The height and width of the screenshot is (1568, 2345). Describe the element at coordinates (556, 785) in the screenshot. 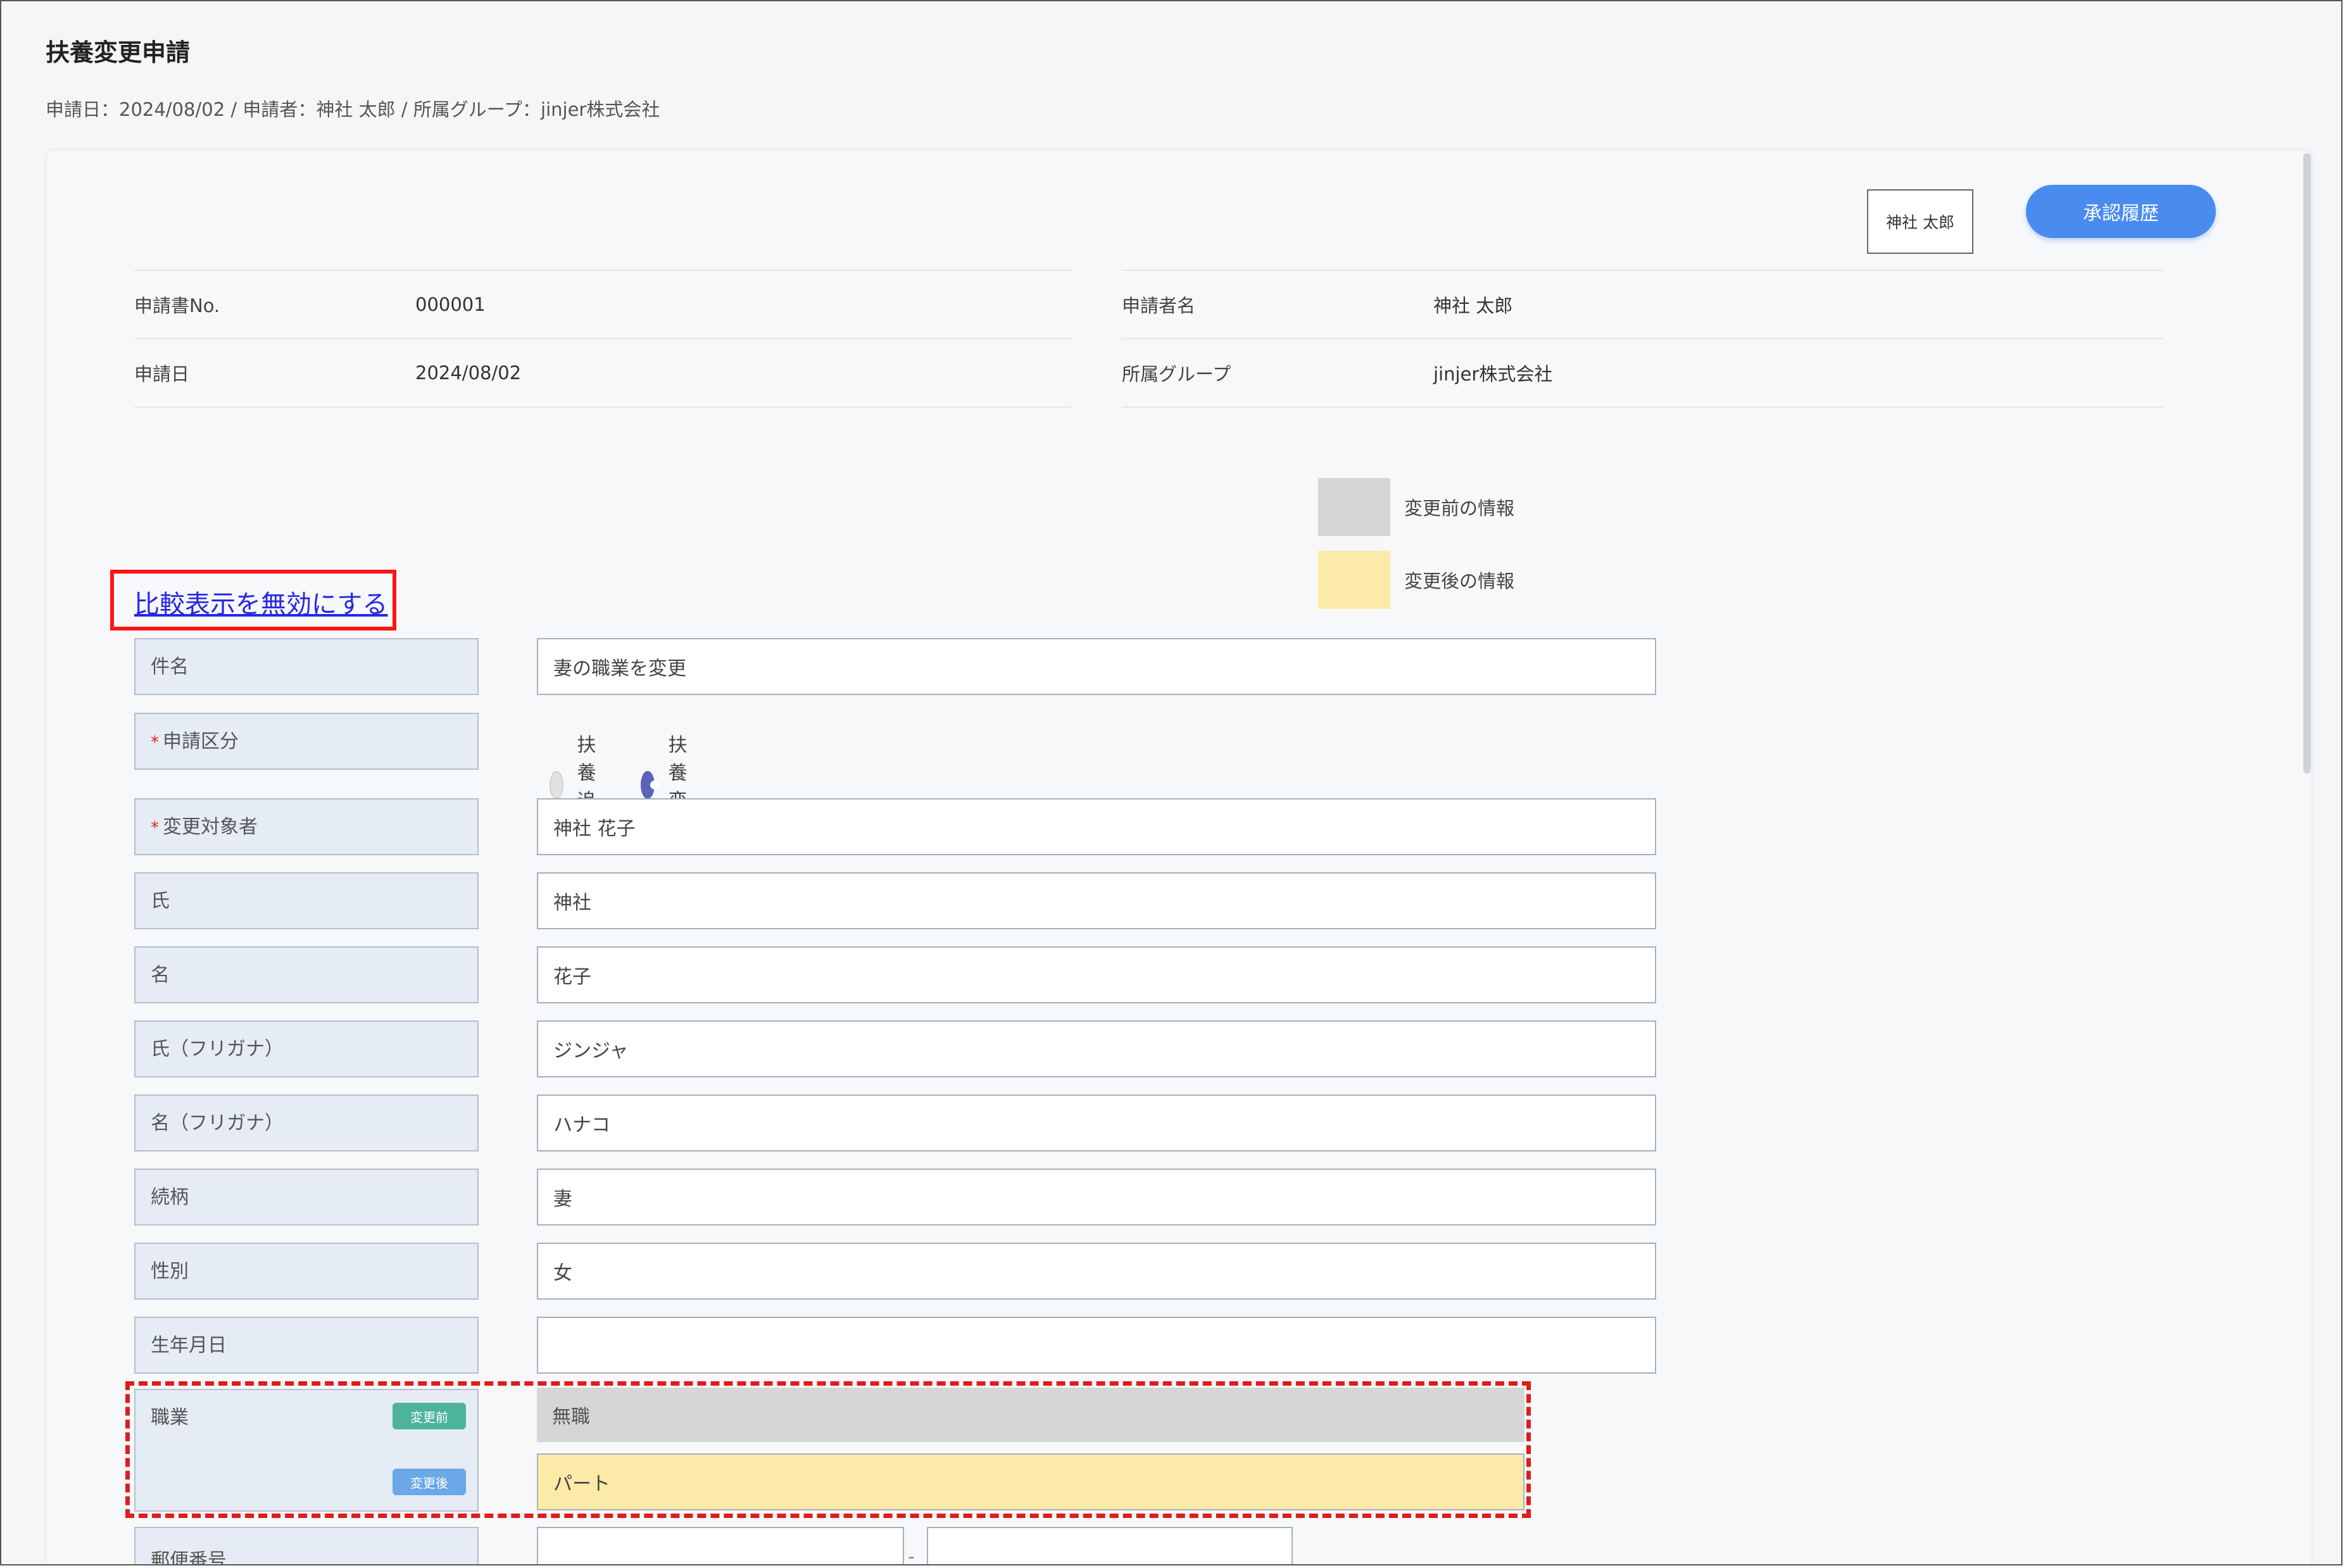

I see `radio-button-unselected` at that location.